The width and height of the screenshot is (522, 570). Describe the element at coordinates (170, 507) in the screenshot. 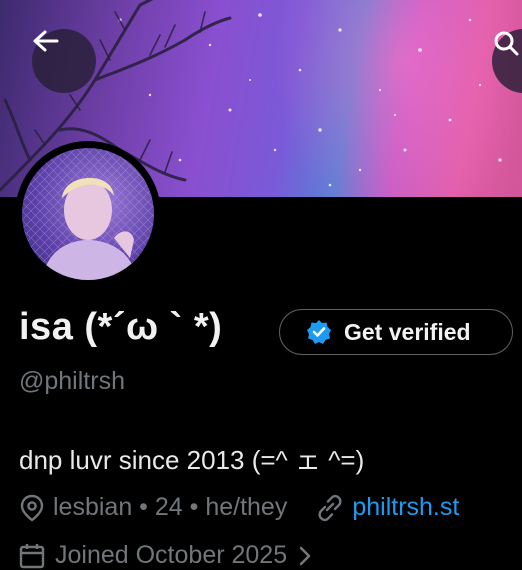

I see `location-text: lesbian • 24 • he/they` at that location.